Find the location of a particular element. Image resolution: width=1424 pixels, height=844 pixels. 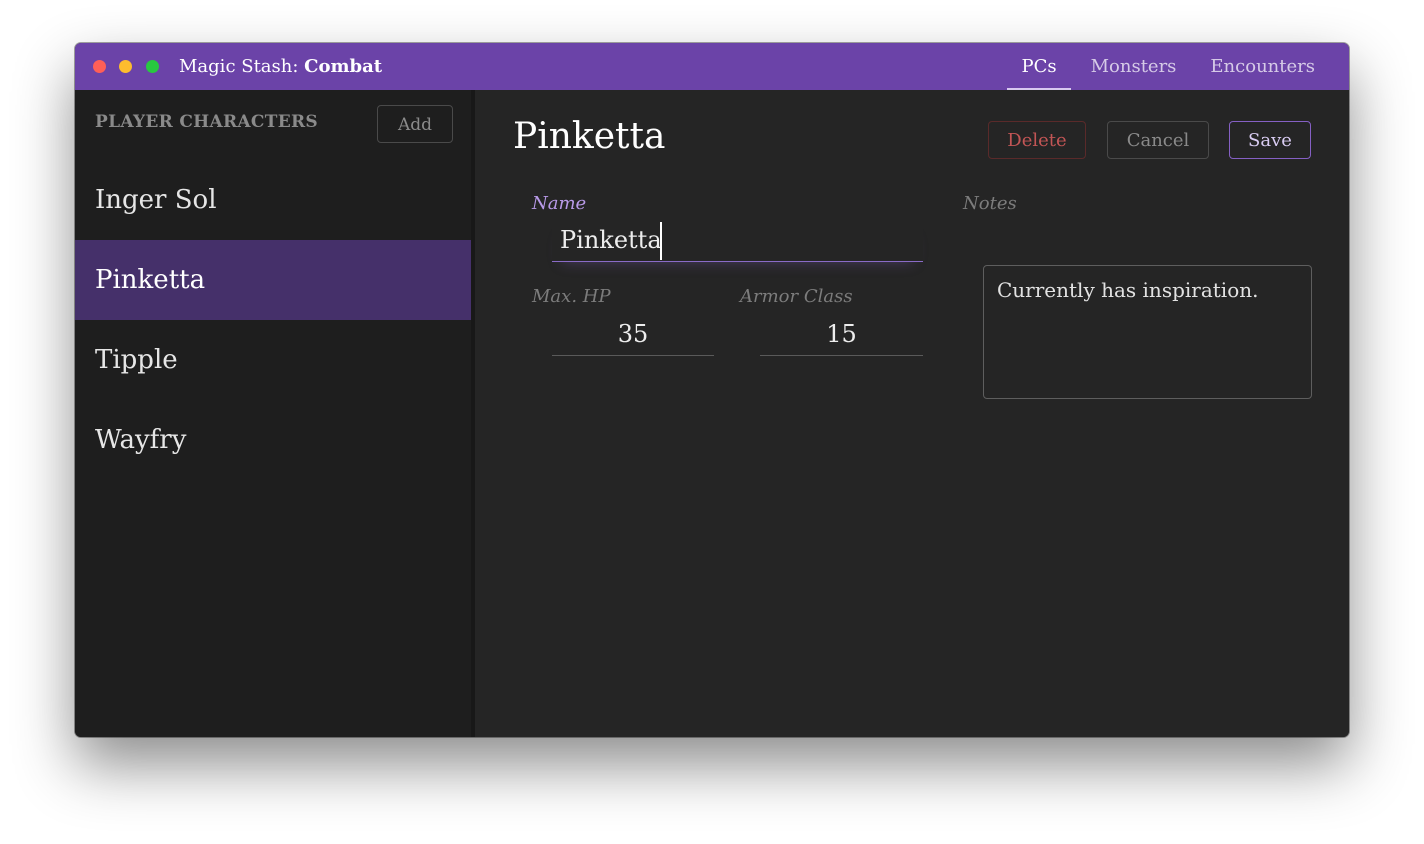

list-item-pinketta: Pinketta is located at coordinates (273, 280).